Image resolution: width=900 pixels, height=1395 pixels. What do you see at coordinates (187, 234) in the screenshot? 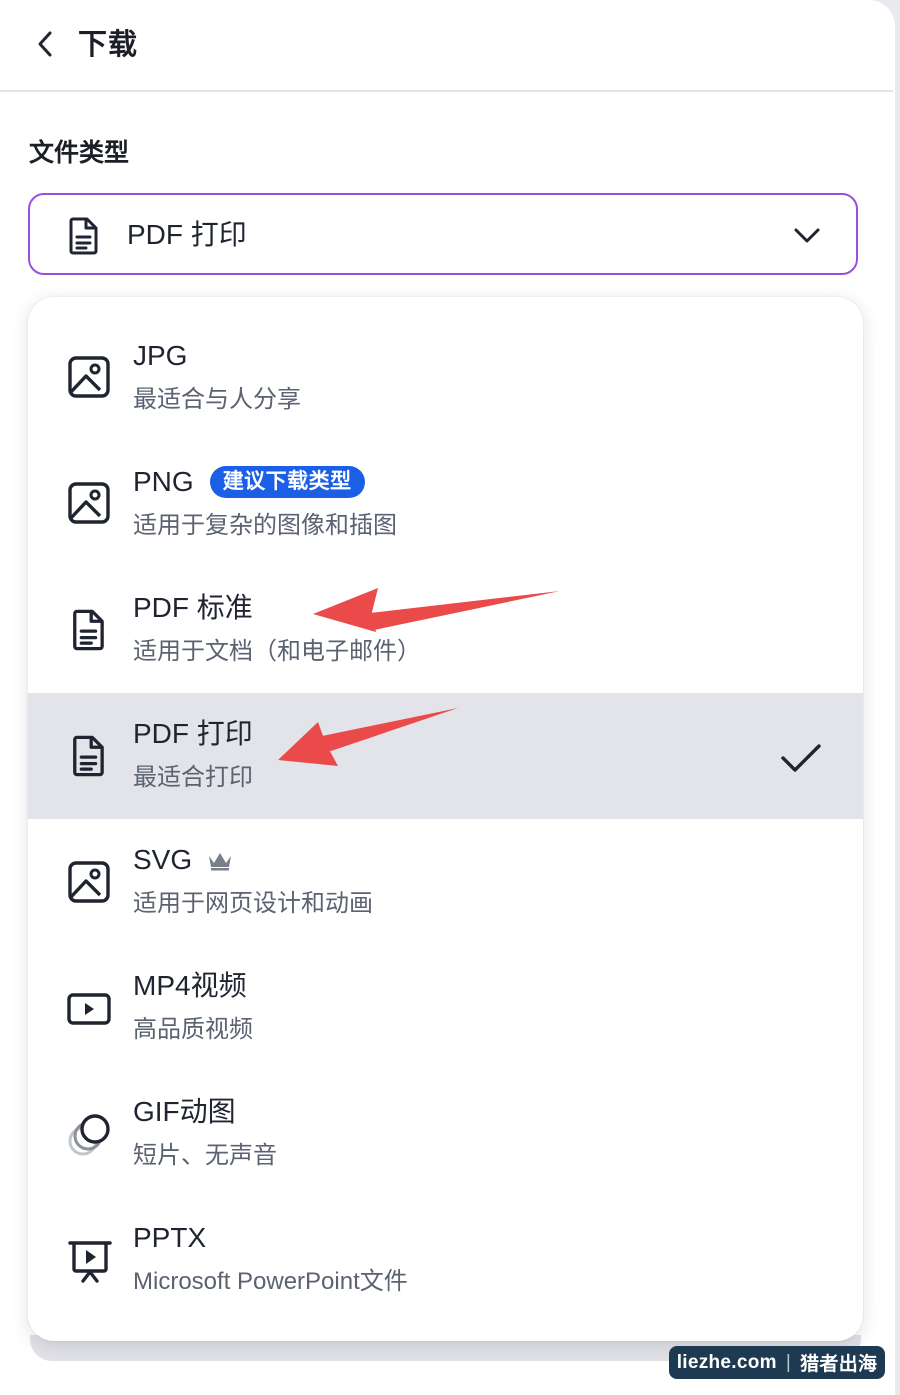
I see `selected-file-type: PDF 打印` at bounding box center [187, 234].